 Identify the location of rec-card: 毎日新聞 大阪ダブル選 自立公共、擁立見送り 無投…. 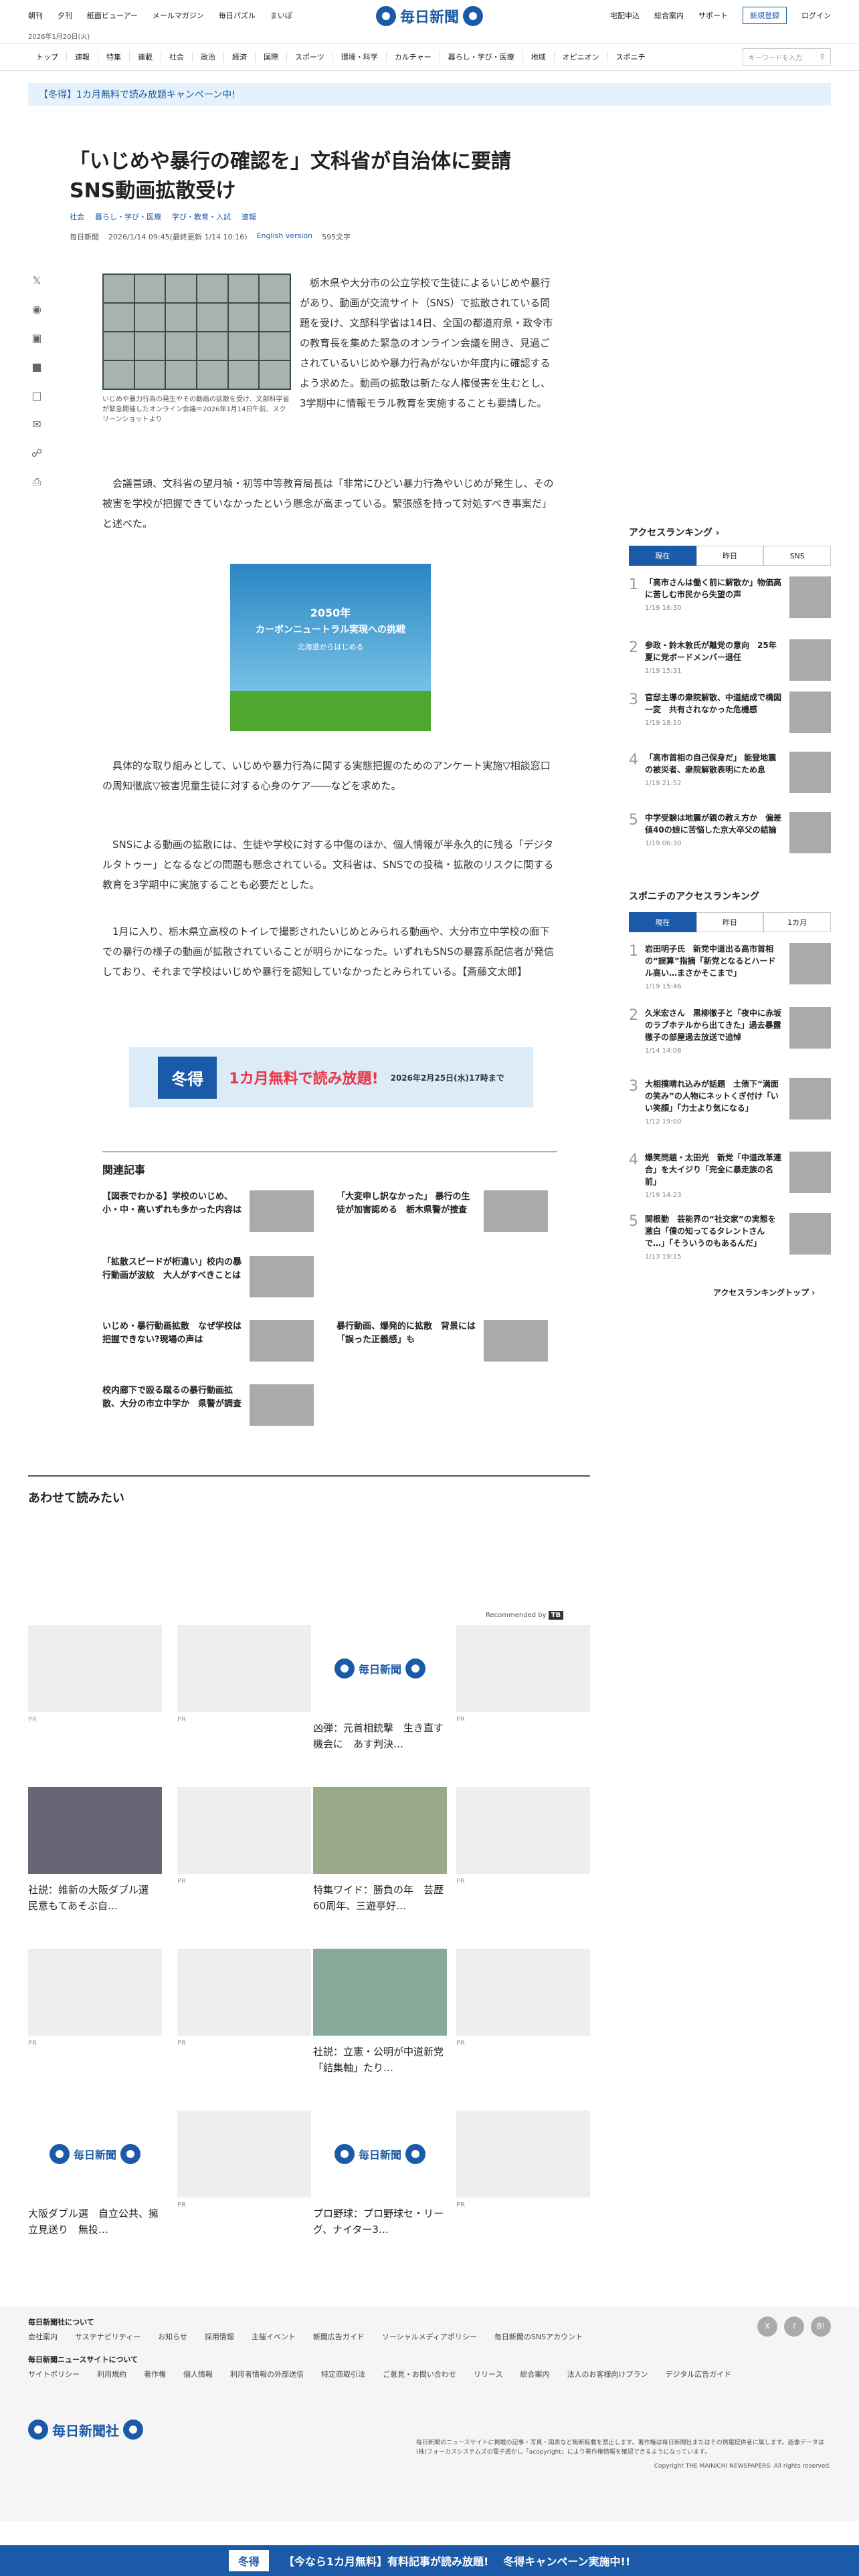
(95, 2174).